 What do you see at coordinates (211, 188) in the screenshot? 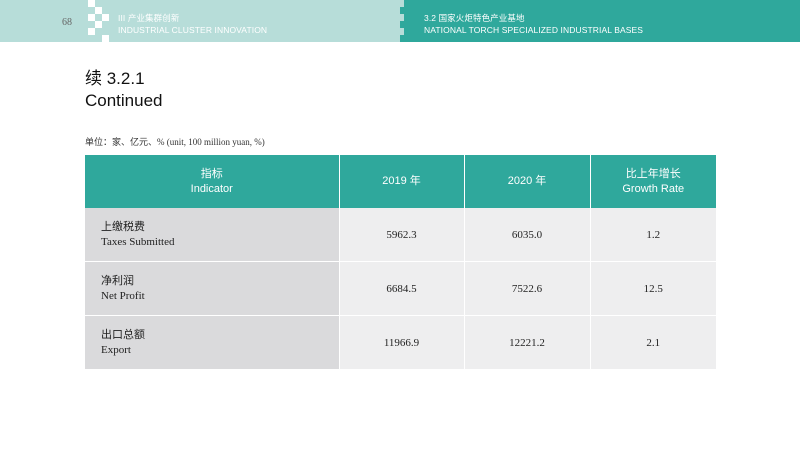
I see `column-header-en: Indicator` at bounding box center [211, 188].